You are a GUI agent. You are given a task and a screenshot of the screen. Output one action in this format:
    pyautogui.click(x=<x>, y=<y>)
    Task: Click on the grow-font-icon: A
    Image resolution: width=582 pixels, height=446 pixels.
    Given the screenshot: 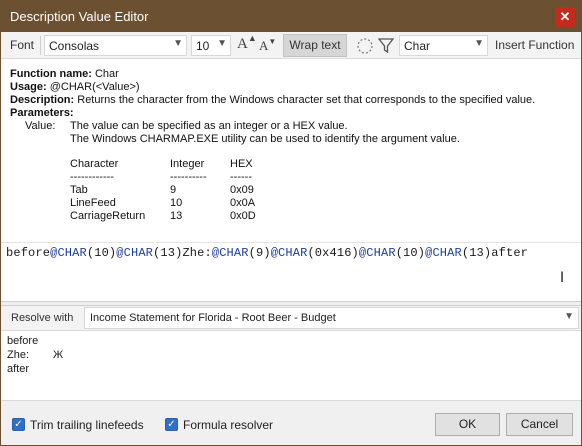 What is the action you would take?
    pyautogui.click(x=242, y=44)
    